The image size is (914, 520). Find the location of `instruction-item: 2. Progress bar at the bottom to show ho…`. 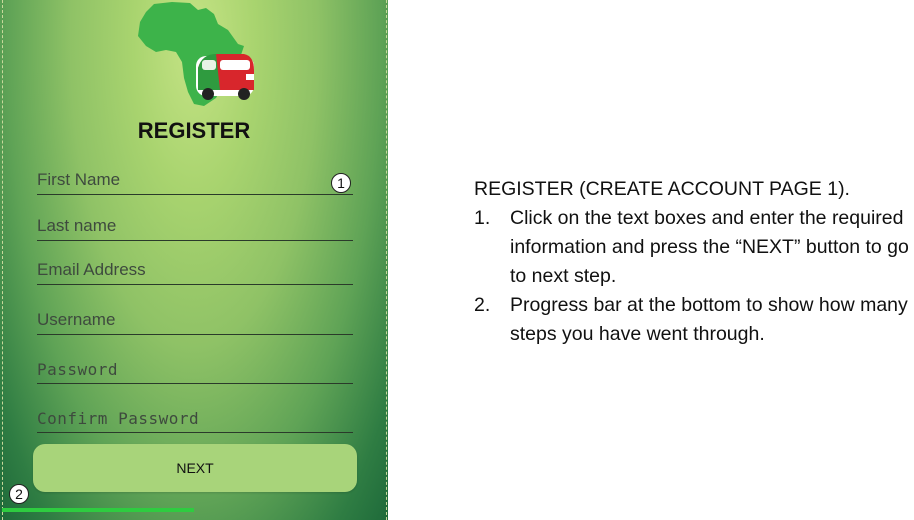

instruction-item: 2. Progress bar at the bottom to show ho… is located at coordinates (692, 320).